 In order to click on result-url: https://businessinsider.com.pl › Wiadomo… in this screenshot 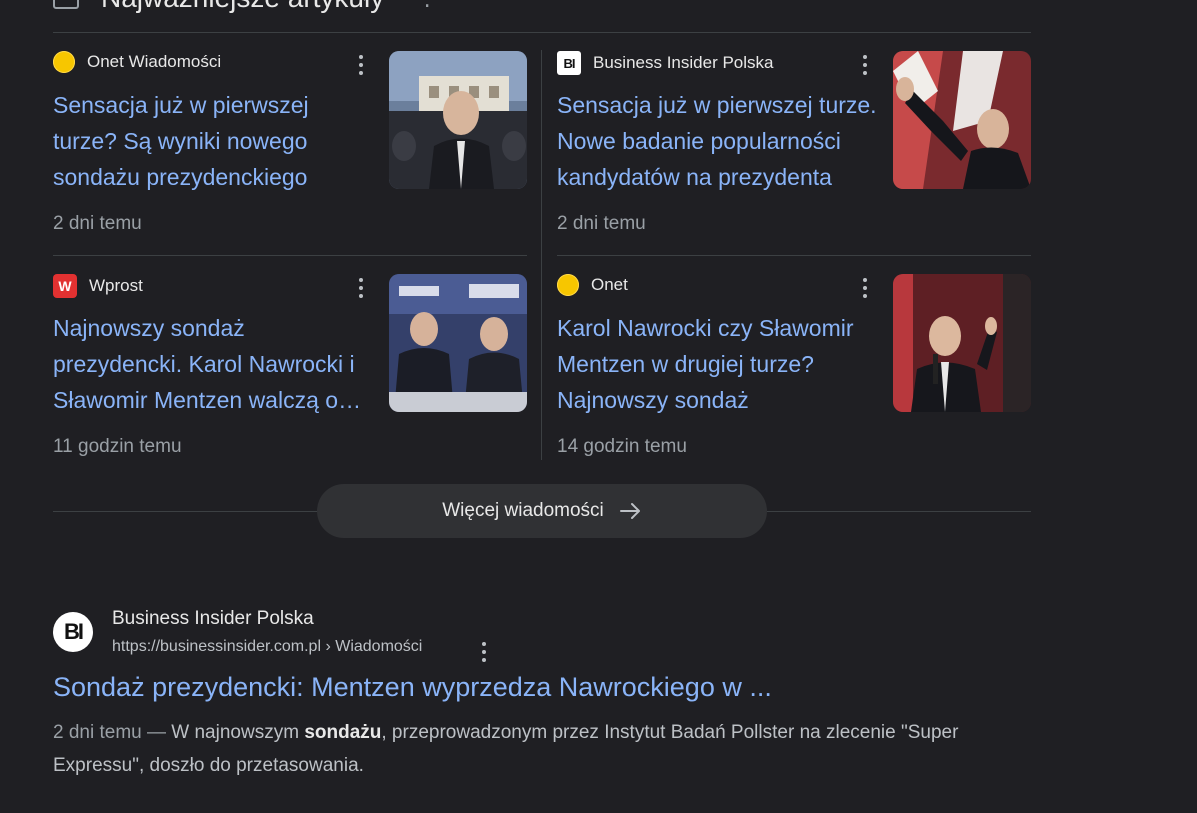, I will do `click(267, 647)`.